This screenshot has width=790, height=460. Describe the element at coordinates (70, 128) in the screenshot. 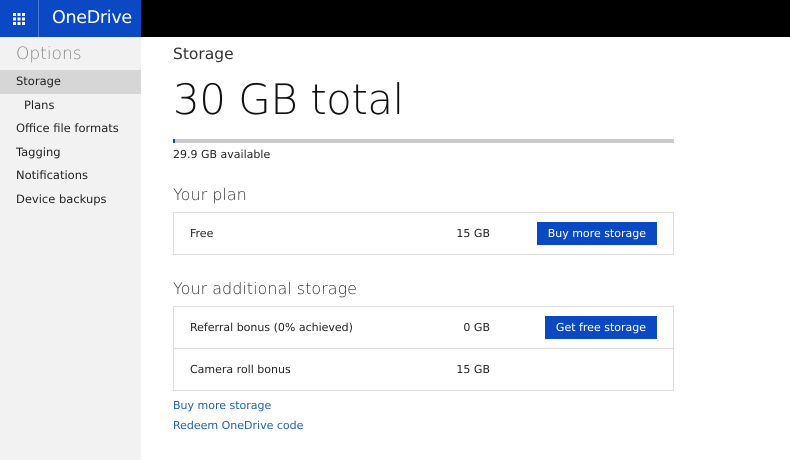

I see `sidebar-item: Office file formats` at that location.